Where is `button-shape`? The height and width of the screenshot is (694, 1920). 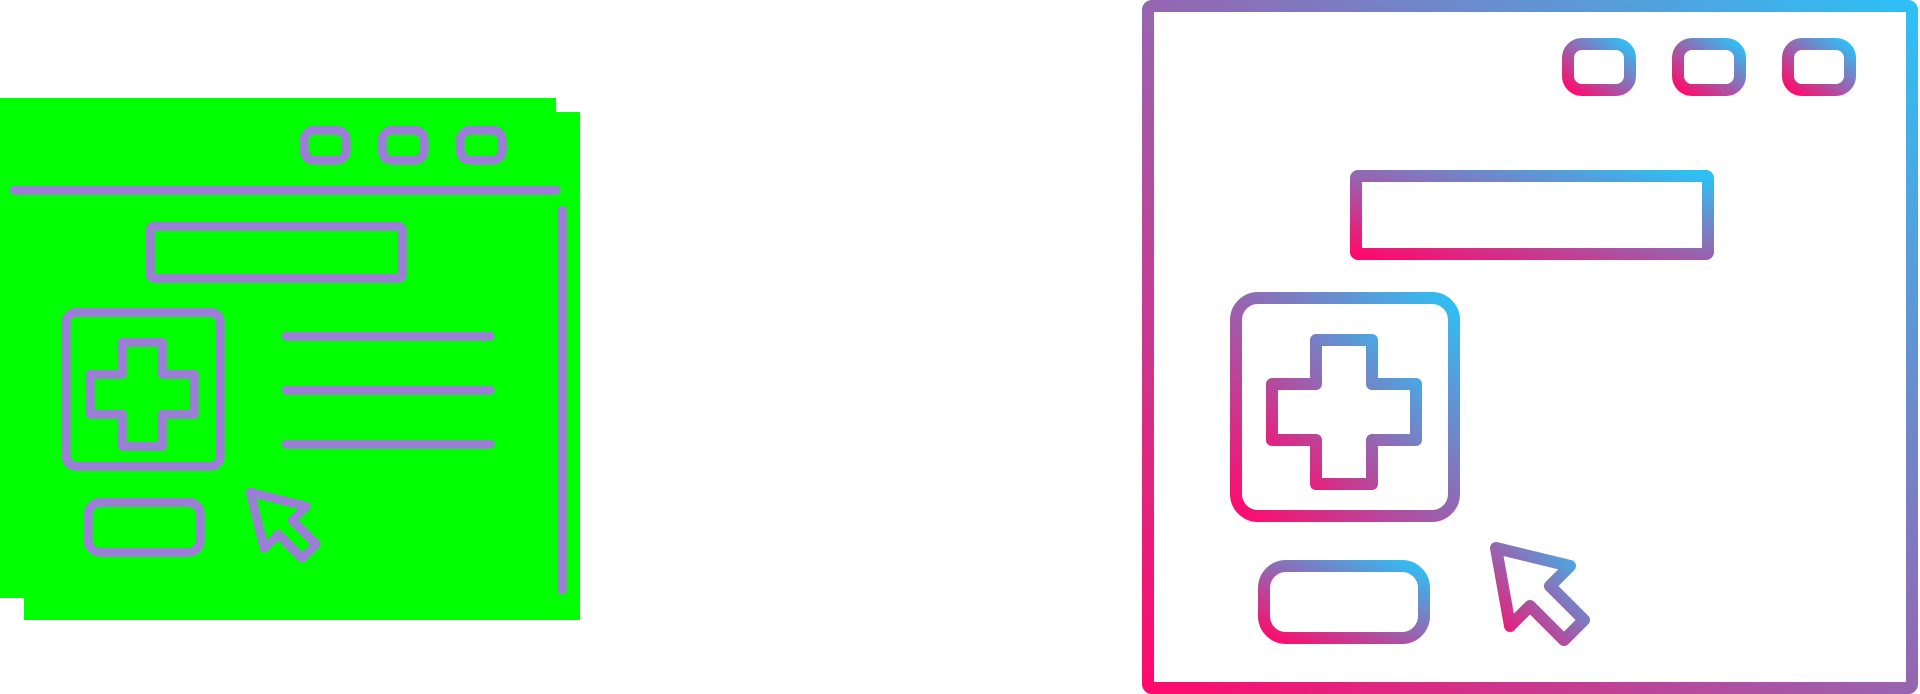 button-shape is located at coordinates (1344, 602).